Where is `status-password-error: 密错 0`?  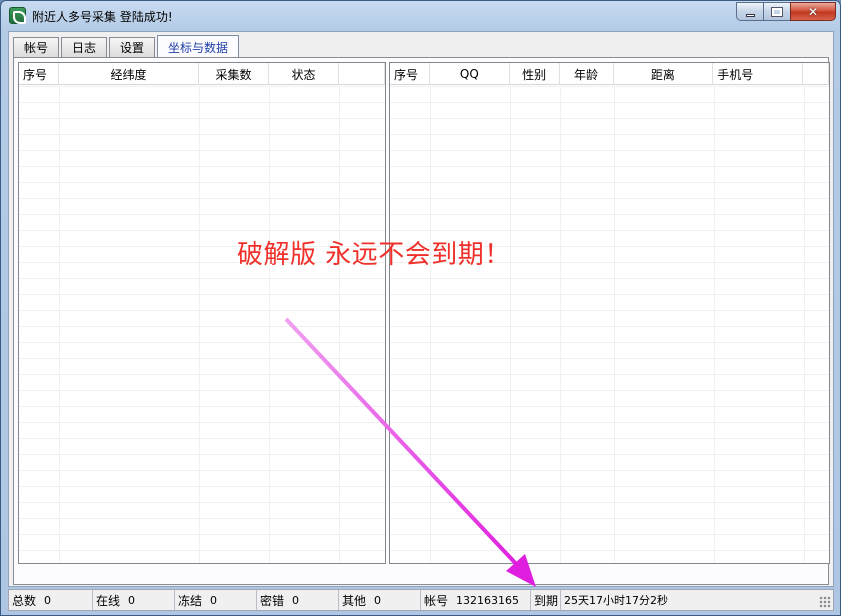 status-password-error: 密错 0 is located at coordinates (298, 600).